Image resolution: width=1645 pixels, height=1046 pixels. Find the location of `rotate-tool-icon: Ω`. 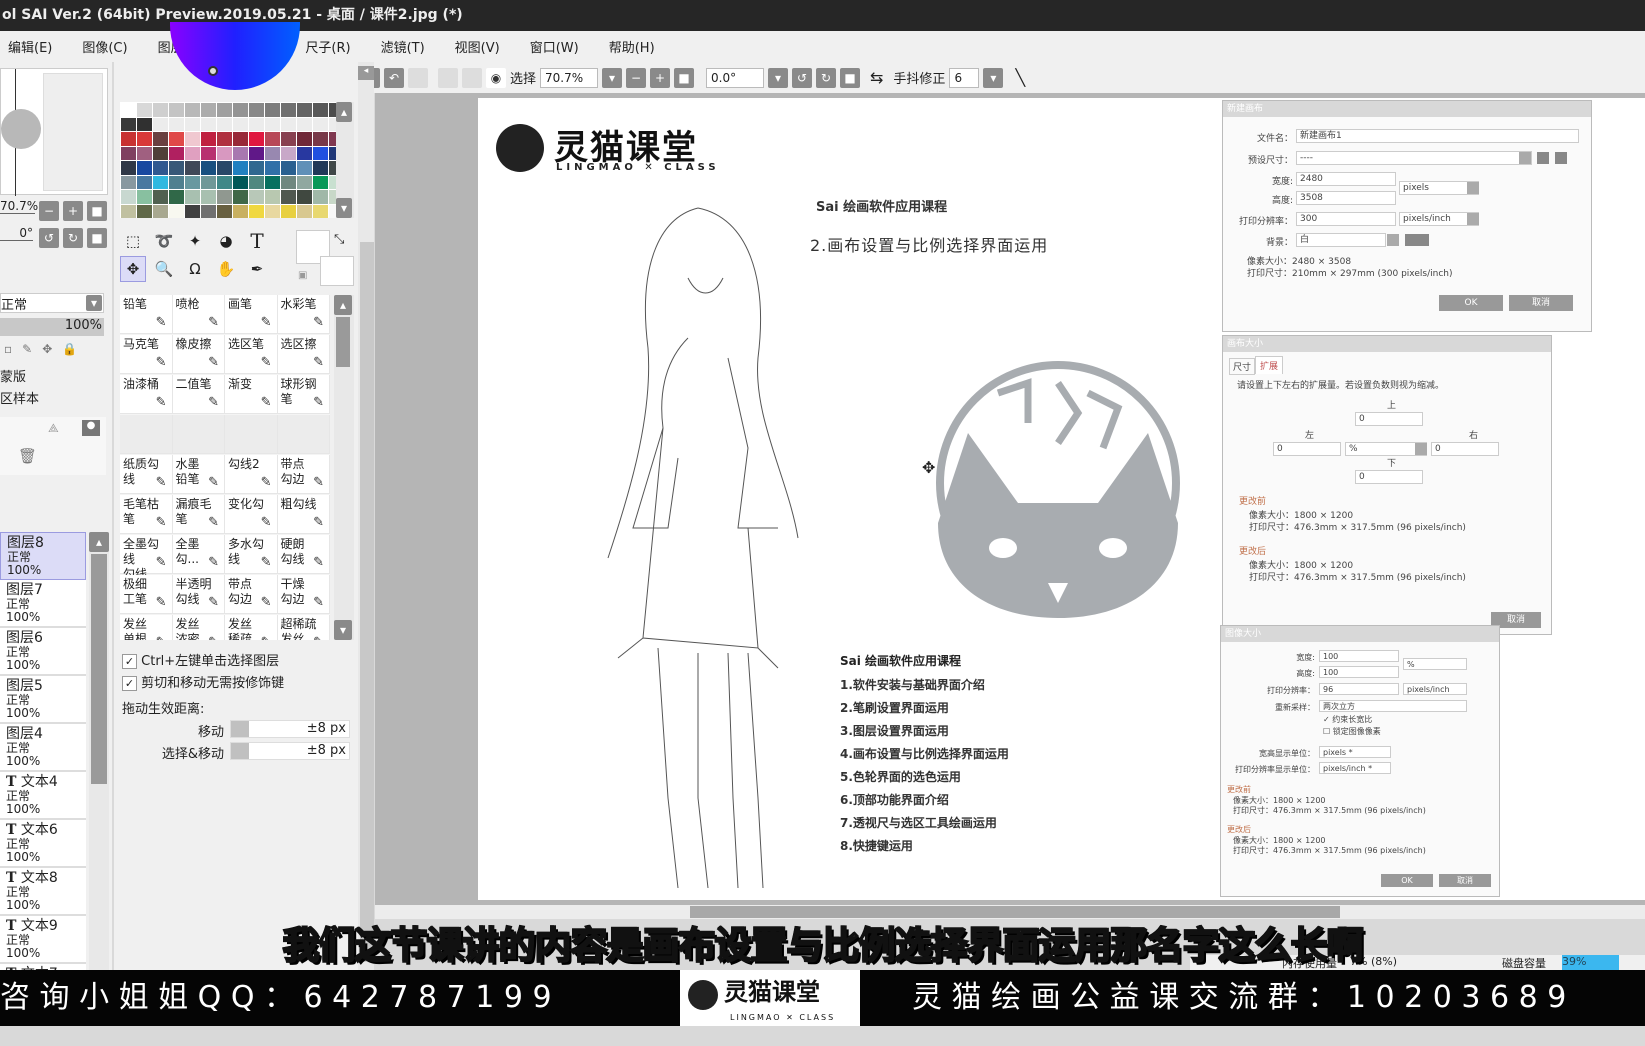

rotate-tool-icon: Ω is located at coordinates (195, 269).